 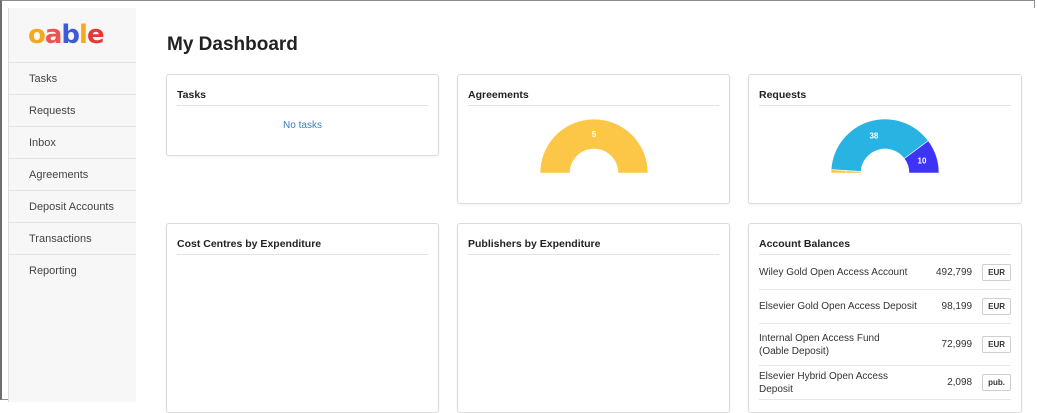 What do you see at coordinates (957, 344) in the screenshot?
I see `account-amount: 72,999` at bounding box center [957, 344].